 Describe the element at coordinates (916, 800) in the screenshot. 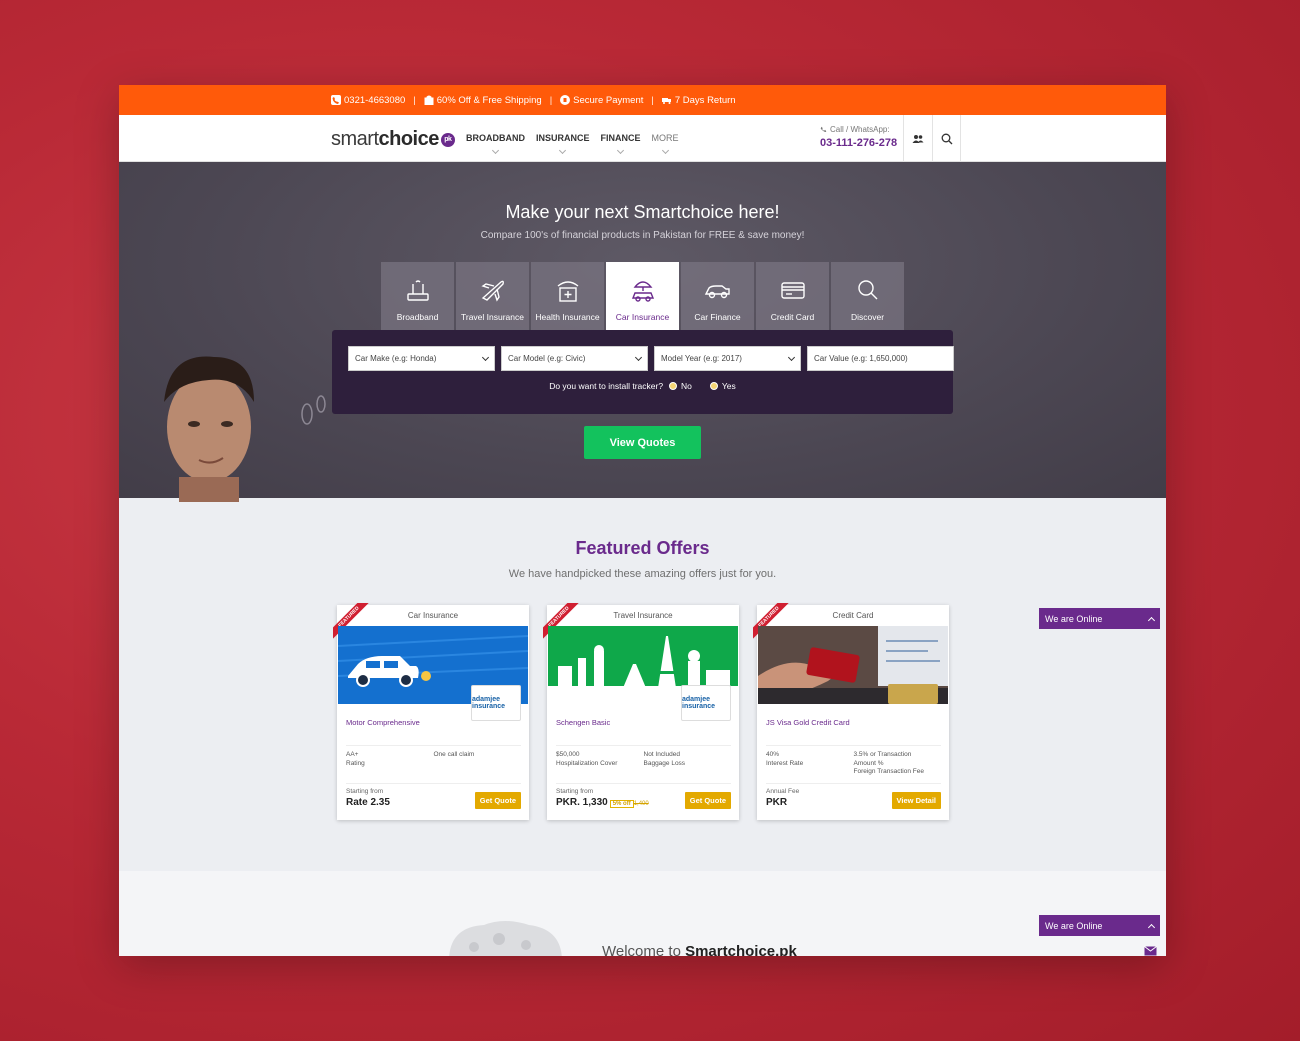

I see `view-detail-button: View Detail` at that location.